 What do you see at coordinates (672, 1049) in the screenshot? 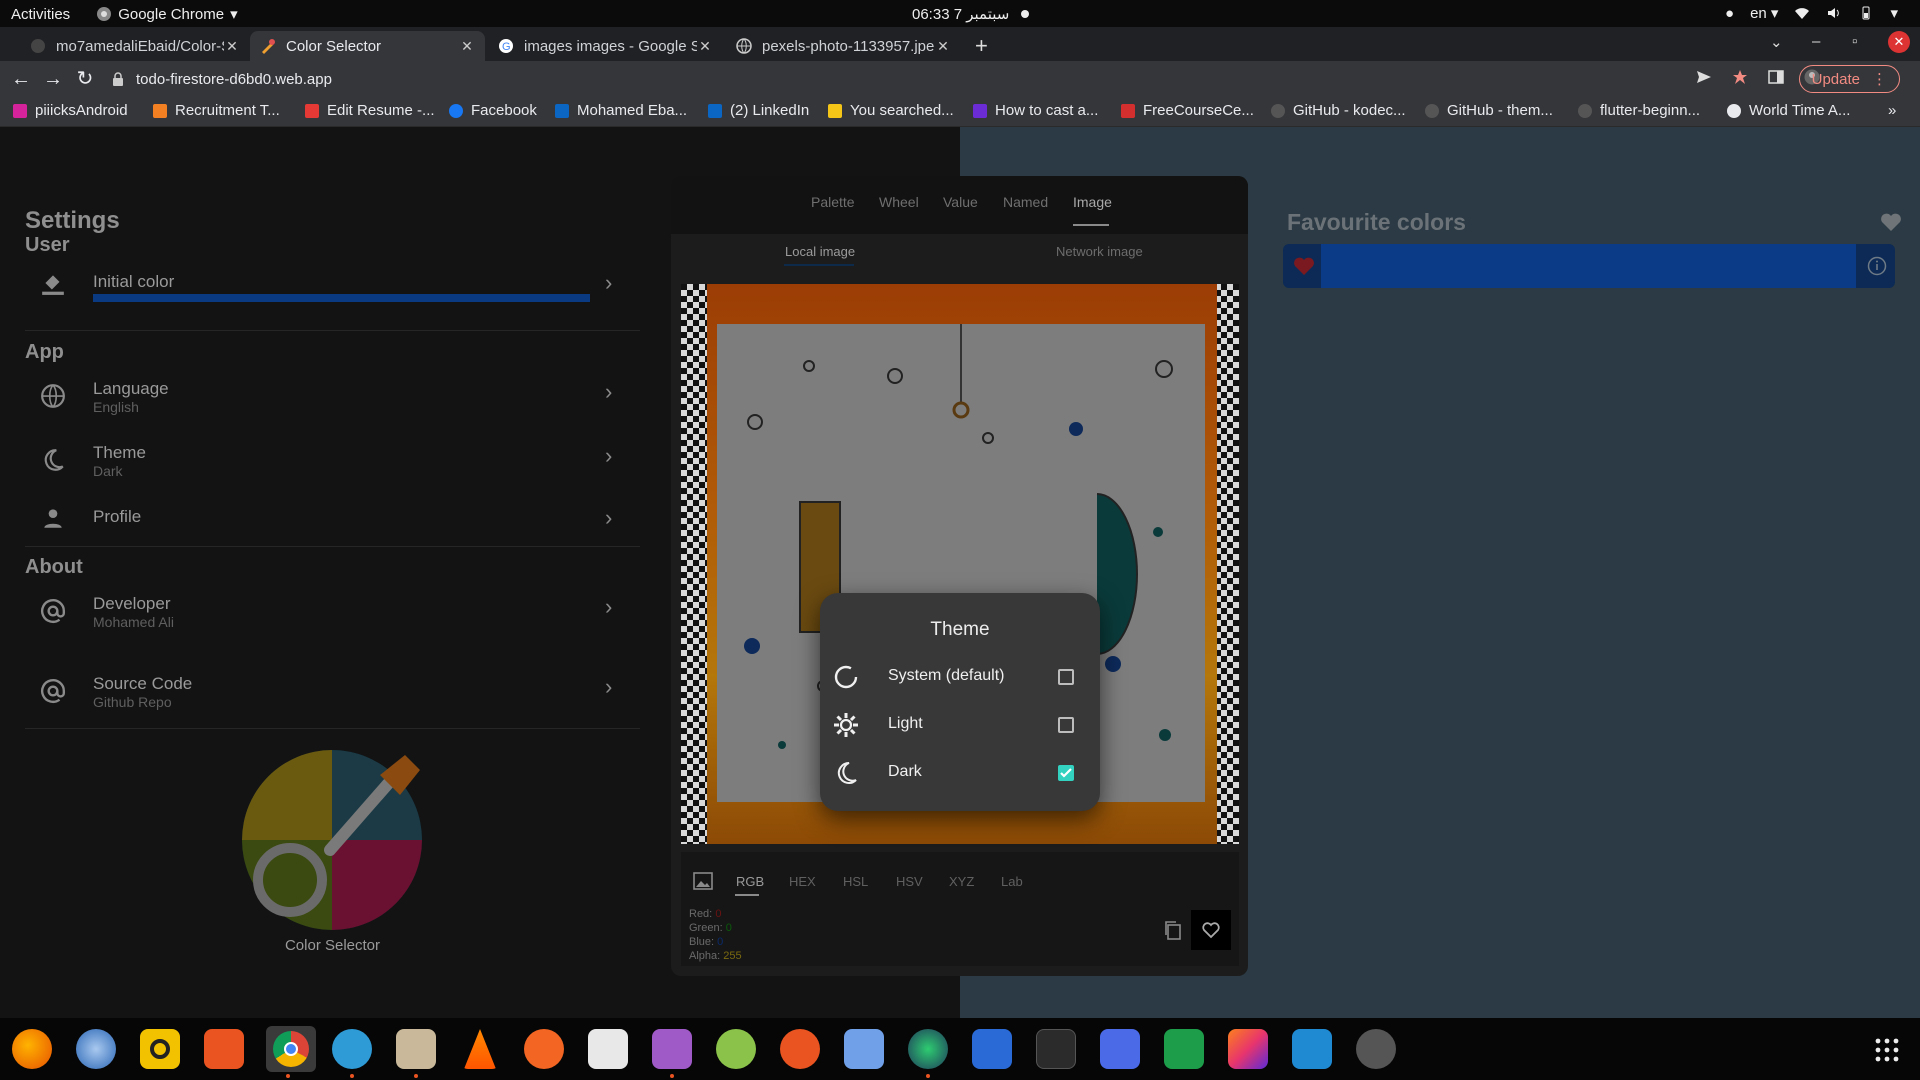
I see `video-player-icon` at bounding box center [672, 1049].